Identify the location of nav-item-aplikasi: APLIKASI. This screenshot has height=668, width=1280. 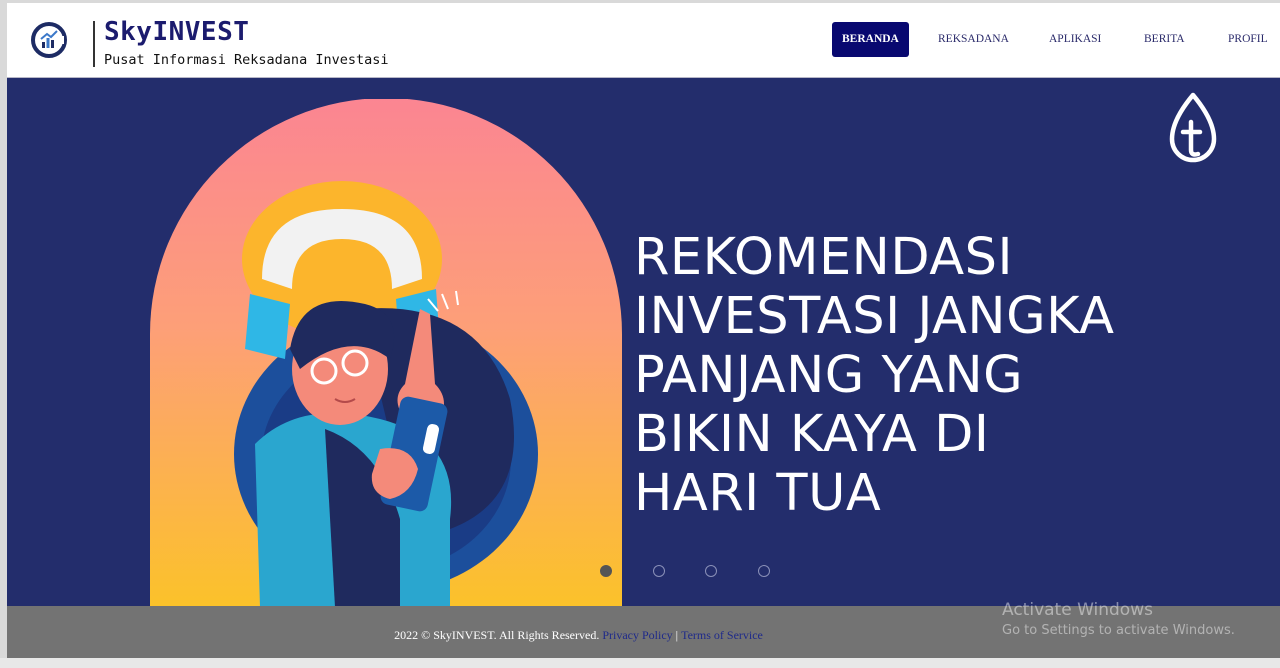
(1075, 39).